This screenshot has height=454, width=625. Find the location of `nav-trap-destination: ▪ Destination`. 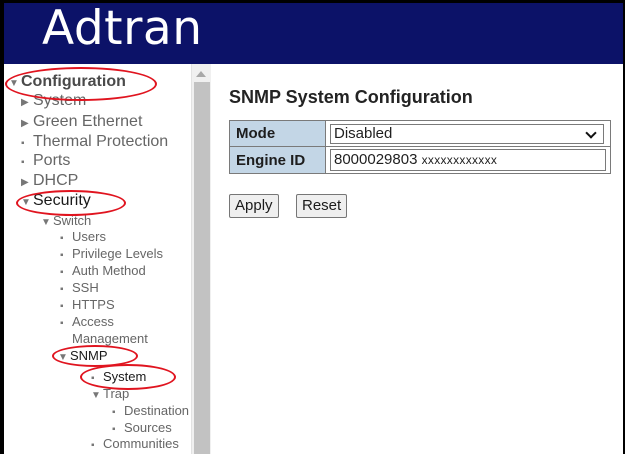

nav-trap-destination: ▪ Destination is located at coordinates (150, 412).